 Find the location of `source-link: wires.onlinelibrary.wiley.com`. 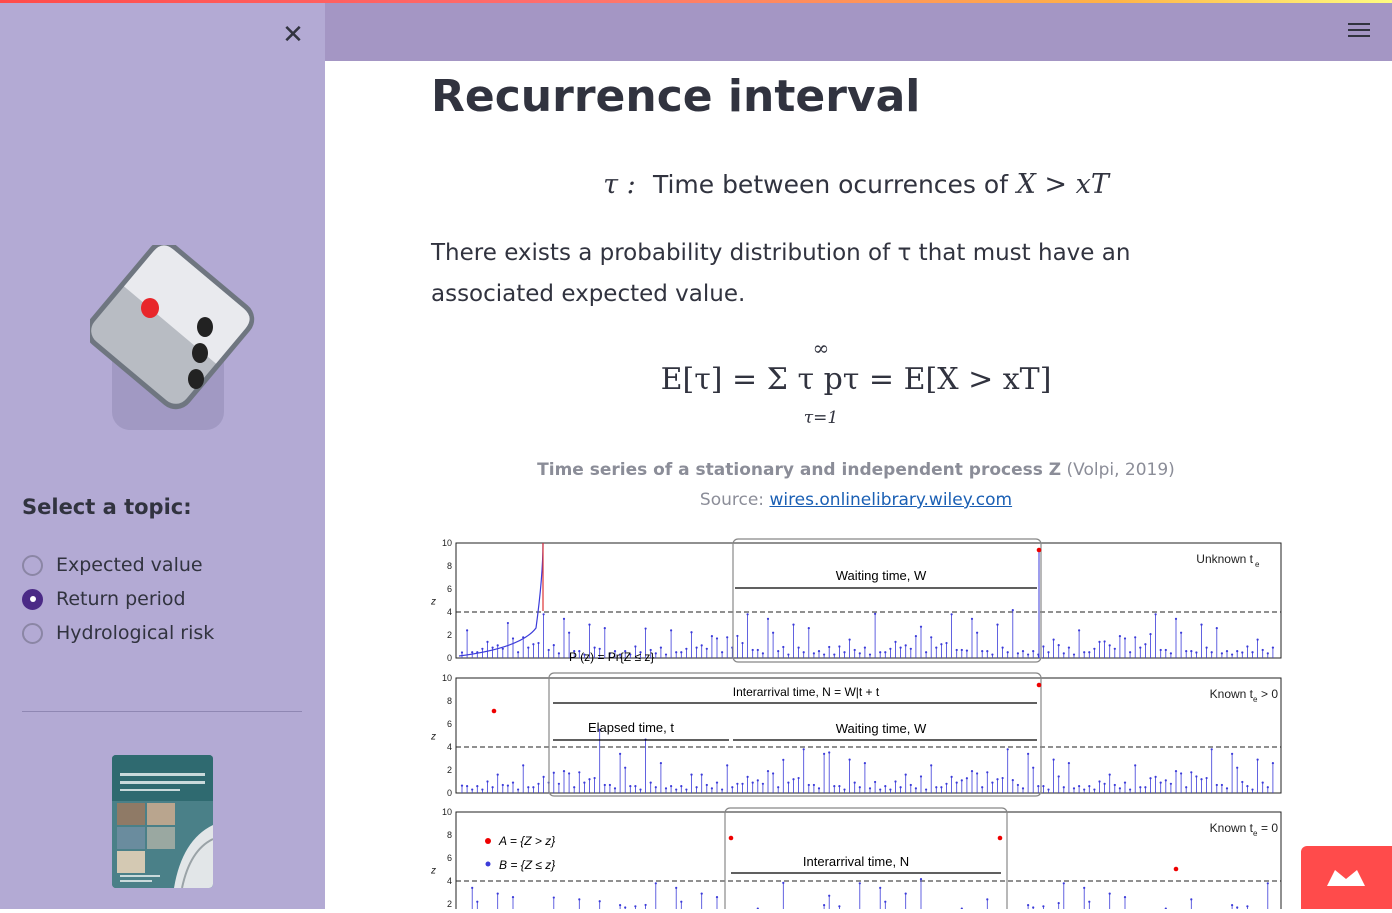

source-link: wires.onlinelibrary.wiley.com is located at coordinates (890, 500).